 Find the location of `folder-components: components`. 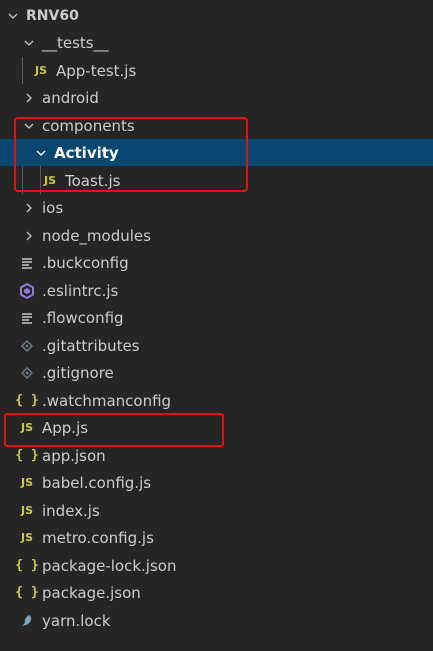

folder-components: components is located at coordinates (216, 125).